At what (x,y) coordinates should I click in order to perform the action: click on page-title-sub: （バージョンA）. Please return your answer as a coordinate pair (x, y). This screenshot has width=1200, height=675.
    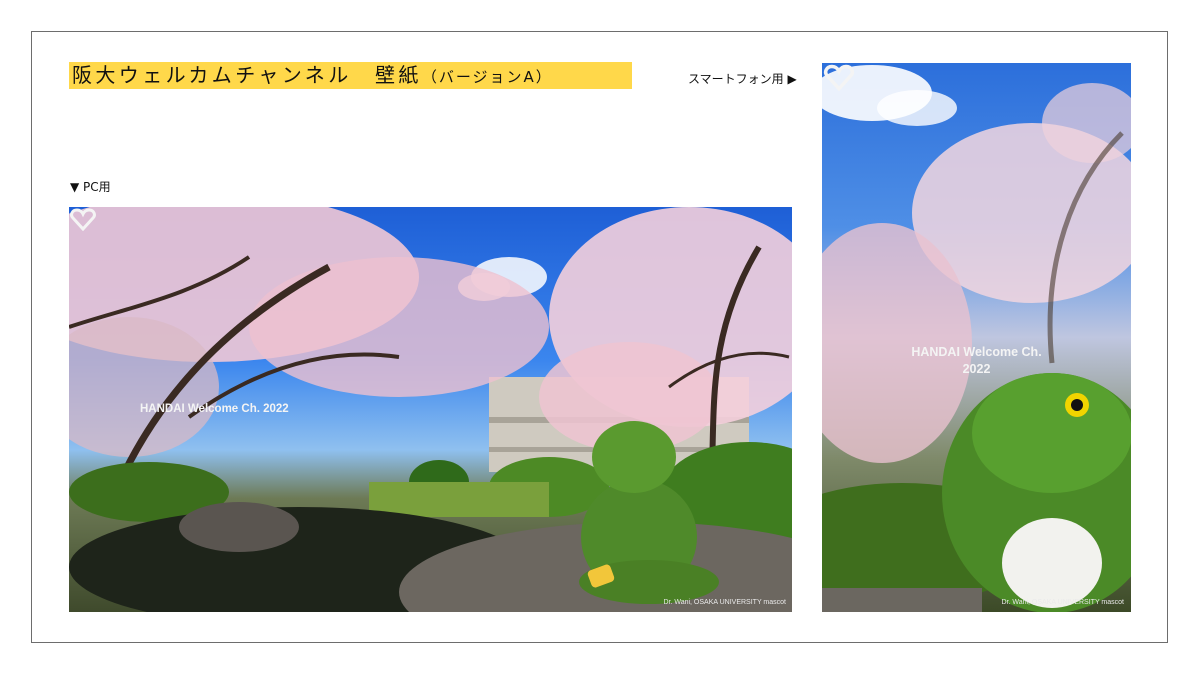
    Looking at the image, I should click on (487, 77).